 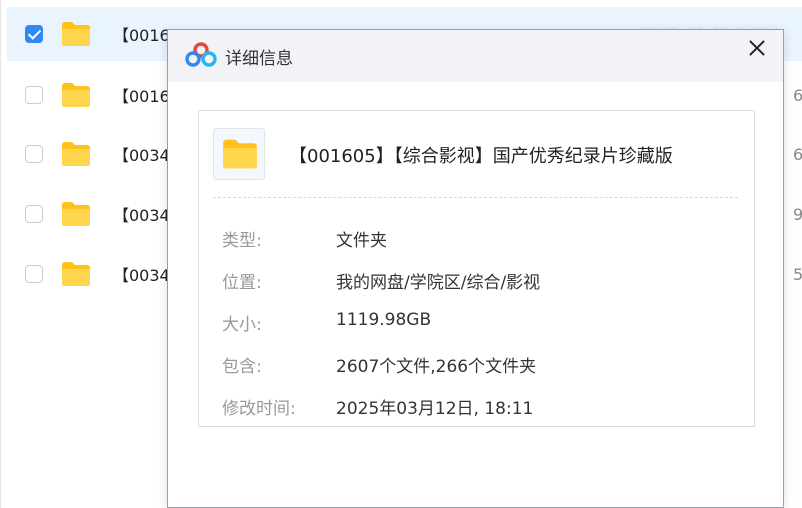 I want to click on location-value: 我的网盘/学院区/综合/影视, so click(x=438, y=283).